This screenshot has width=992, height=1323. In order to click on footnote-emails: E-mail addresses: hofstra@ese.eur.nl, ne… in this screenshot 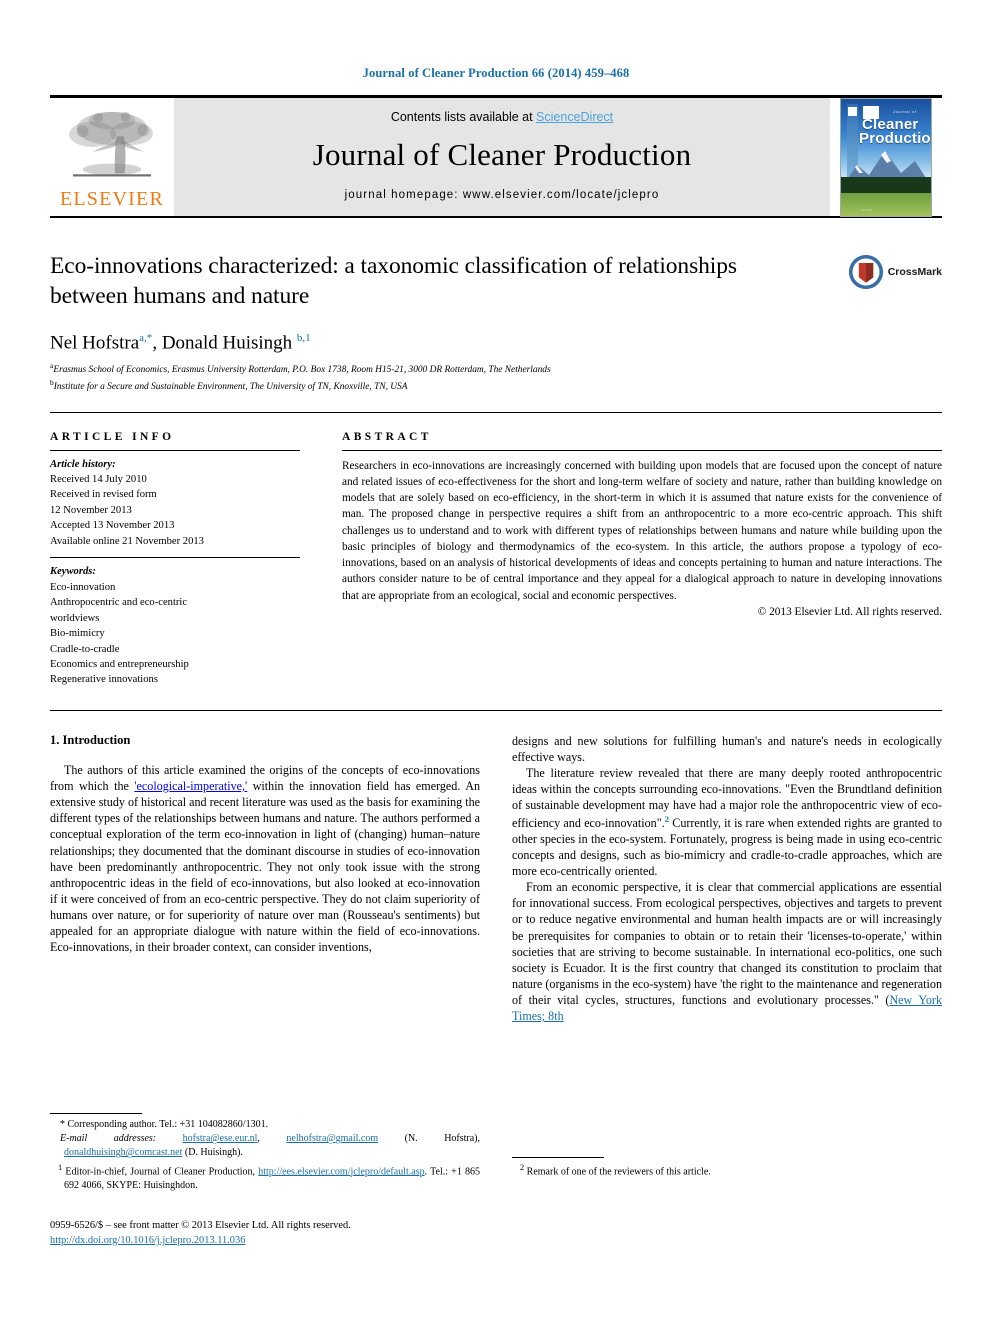, I will do `click(270, 1146)`.